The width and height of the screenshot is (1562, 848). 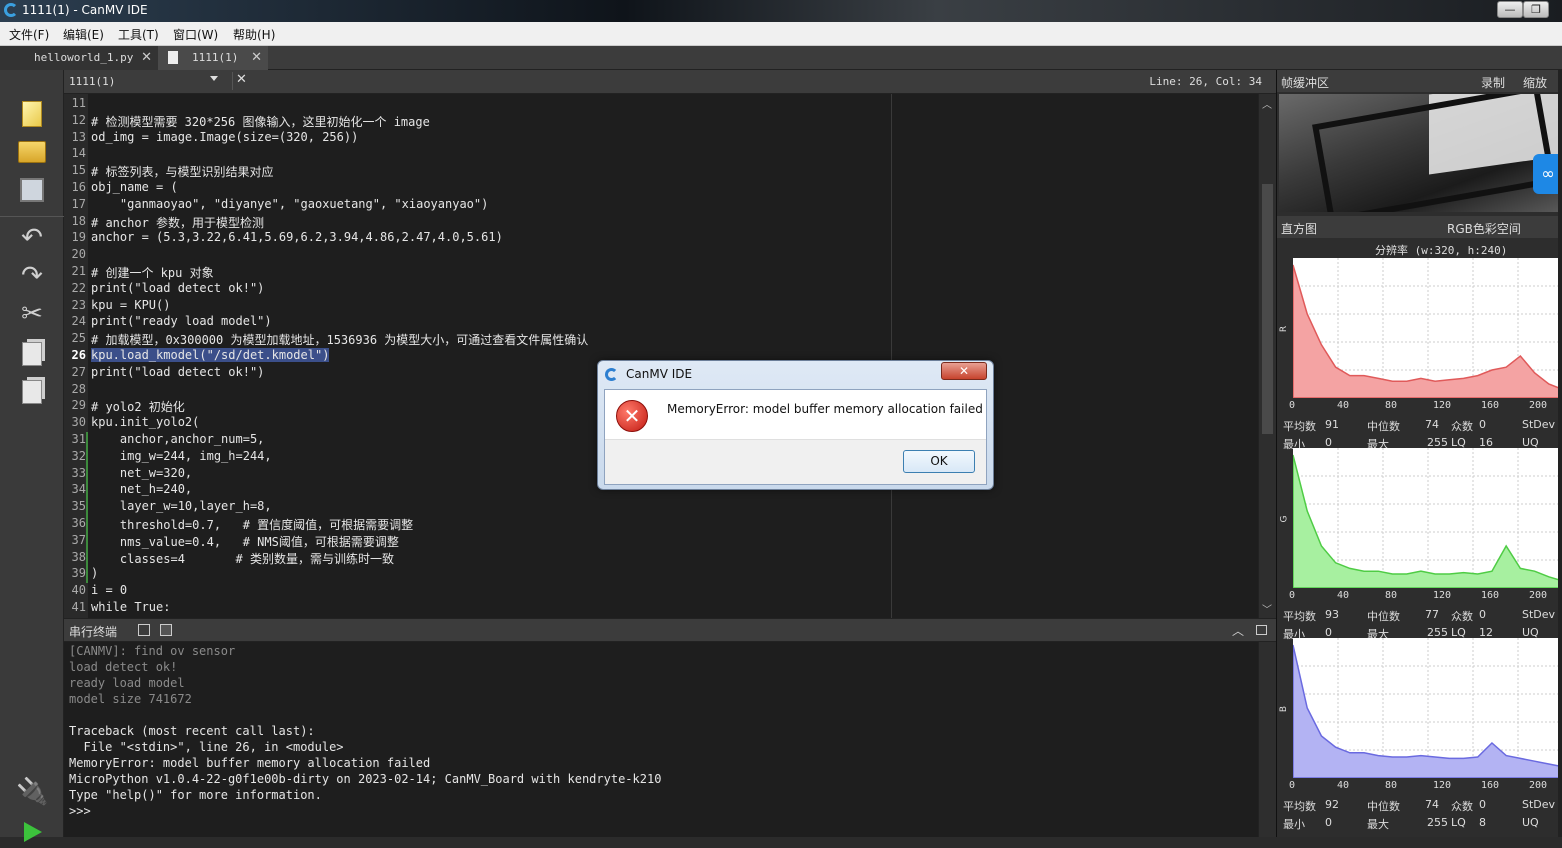 I want to click on right-scrollbar, so click(x=1560, y=453).